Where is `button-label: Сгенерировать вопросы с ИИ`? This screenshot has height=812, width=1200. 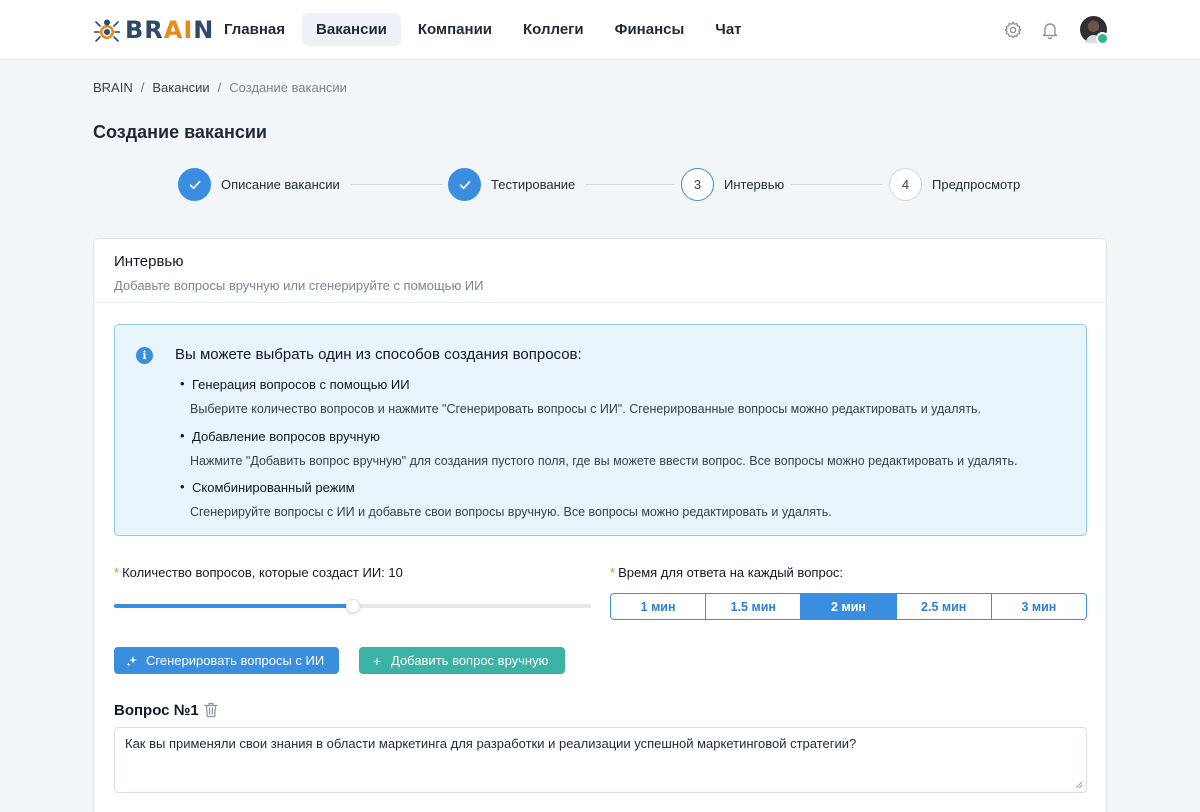
button-label: Сгенерировать вопросы с ИИ is located at coordinates (235, 660).